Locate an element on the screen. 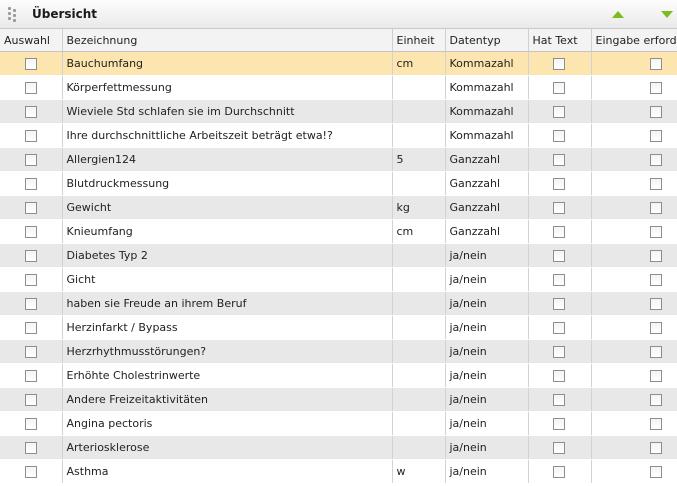 The image size is (677, 486). datentyp-cell: Ganzzahl is located at coordinates (487, 159).